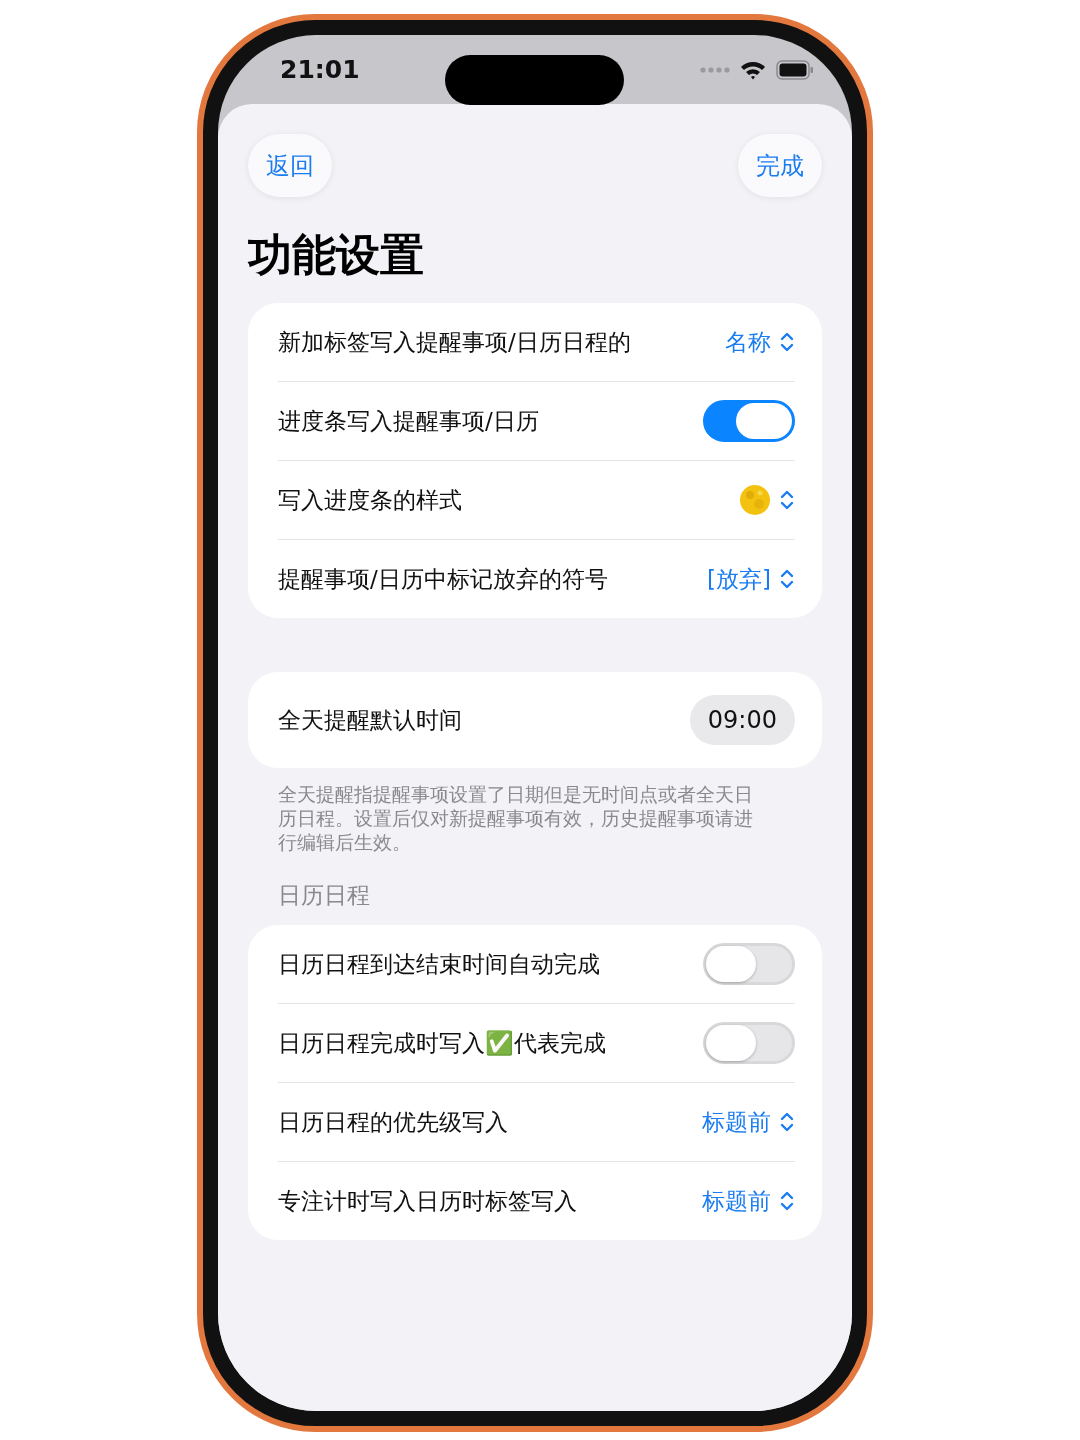 The width and height of the screenshot is (1080, 1440). Describe the element at coordinates (755, 500) in the screenshot. I see `full-moon-icon` at that location.